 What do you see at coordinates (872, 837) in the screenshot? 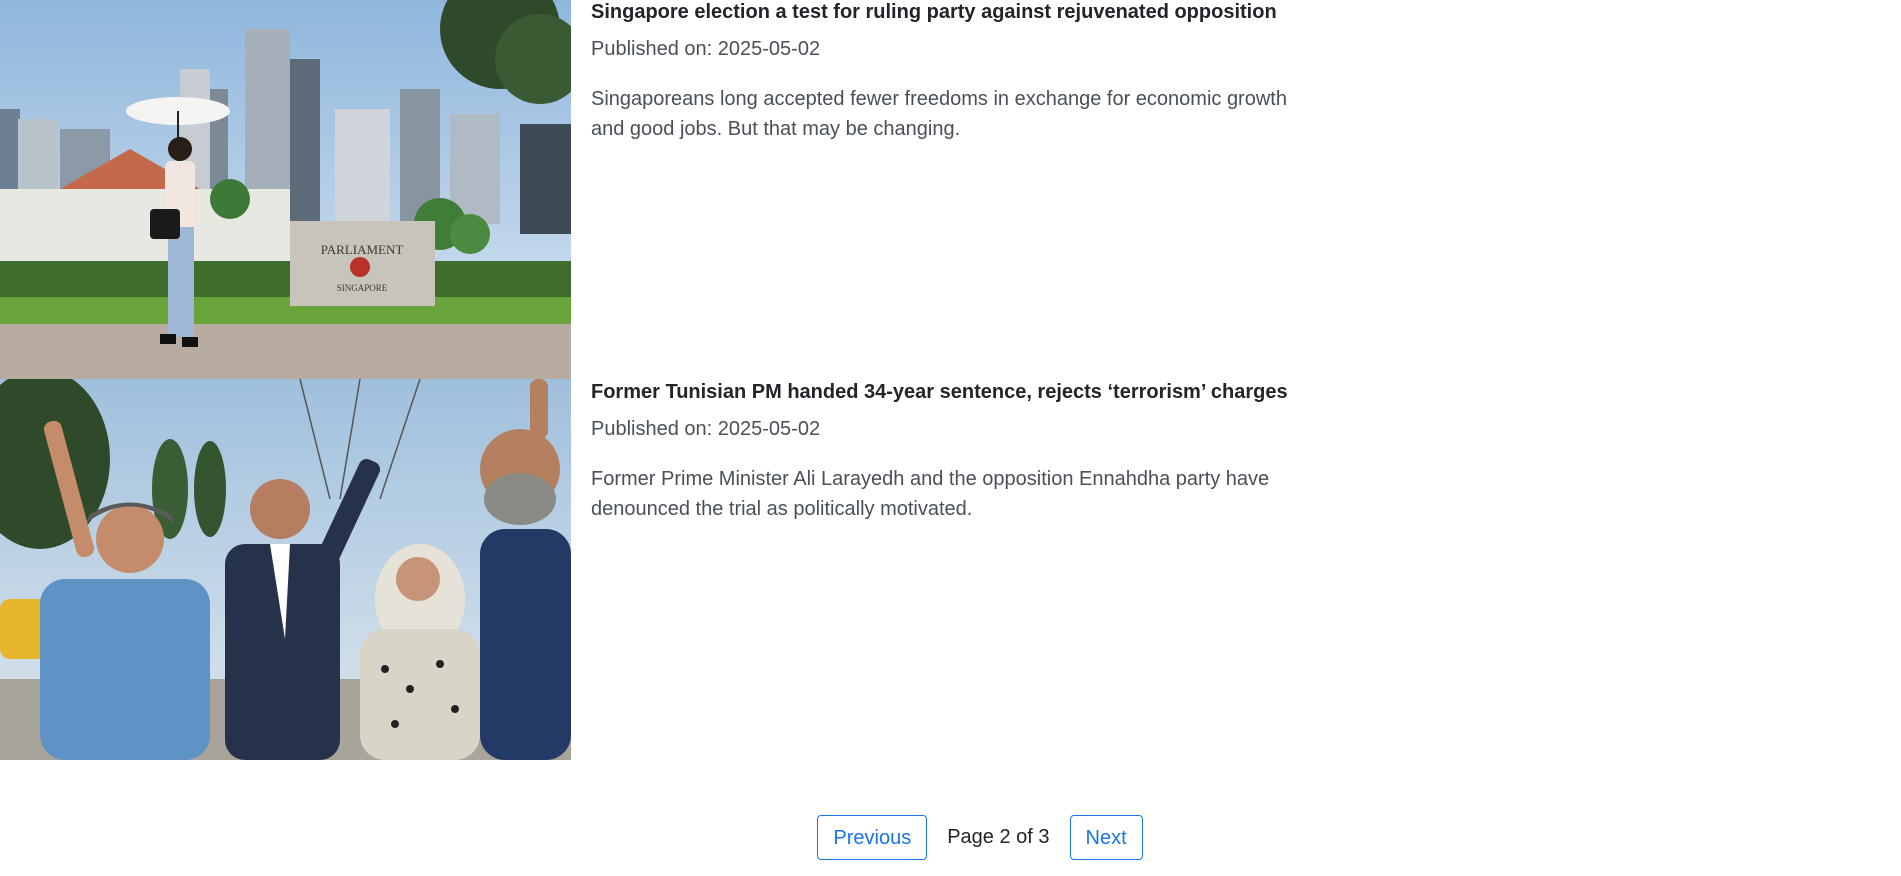
I see `previous-page-button: Previous` at bounding box center [872, 837].